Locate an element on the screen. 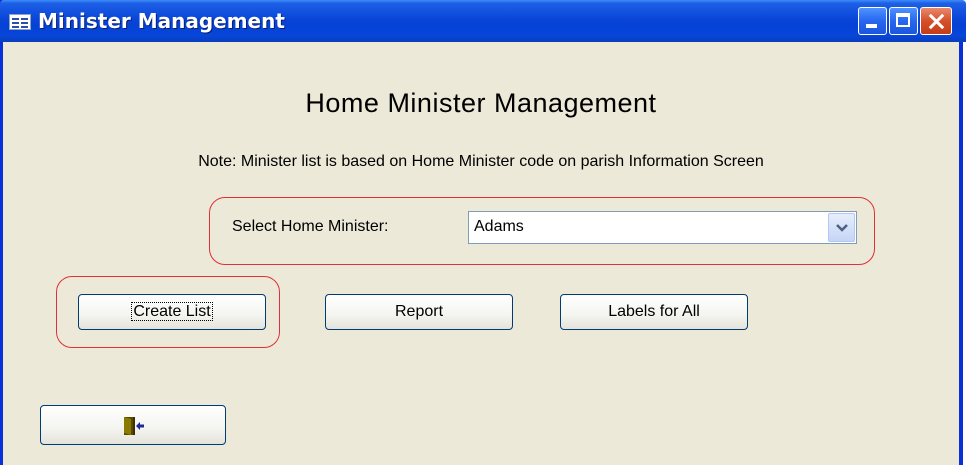 Image resolution: width=978 pixels, height=465 pixels. exit-door-icon is located at coordinates (134, 426).